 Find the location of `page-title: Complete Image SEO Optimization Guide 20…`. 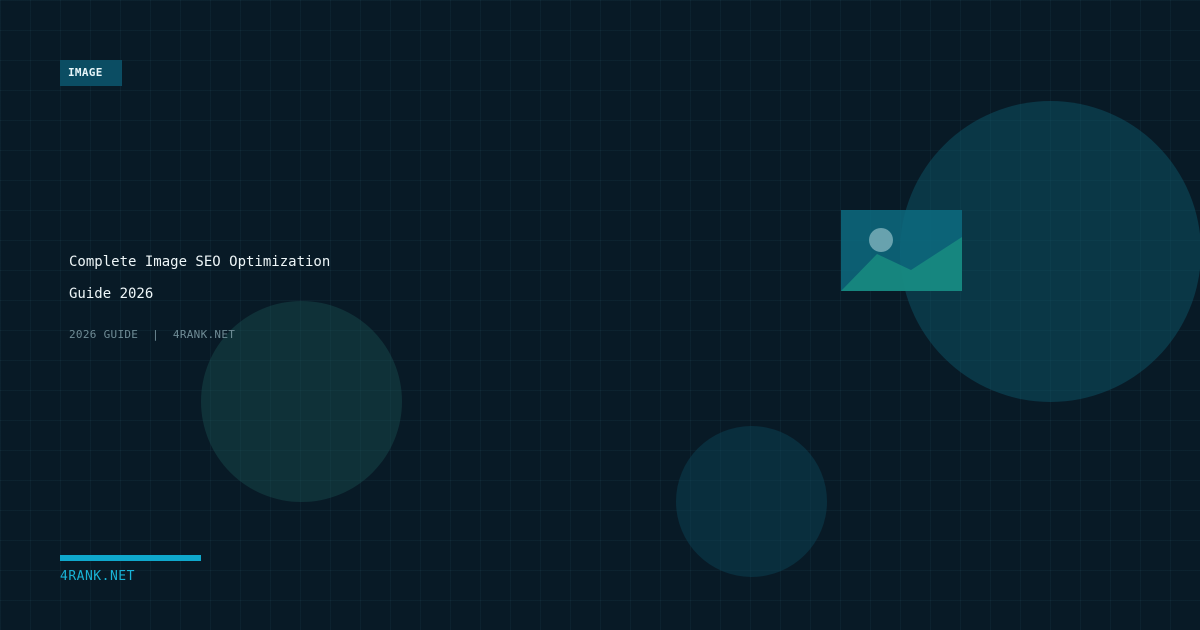

page-title: Complete Image SEO Optimization Guide 20… is located at coordinates (234, 278).